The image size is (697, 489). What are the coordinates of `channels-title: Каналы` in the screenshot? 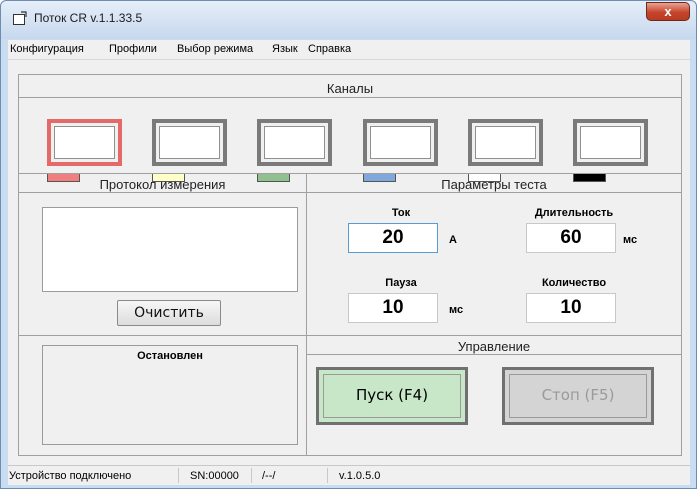 It's located at (350, 88).